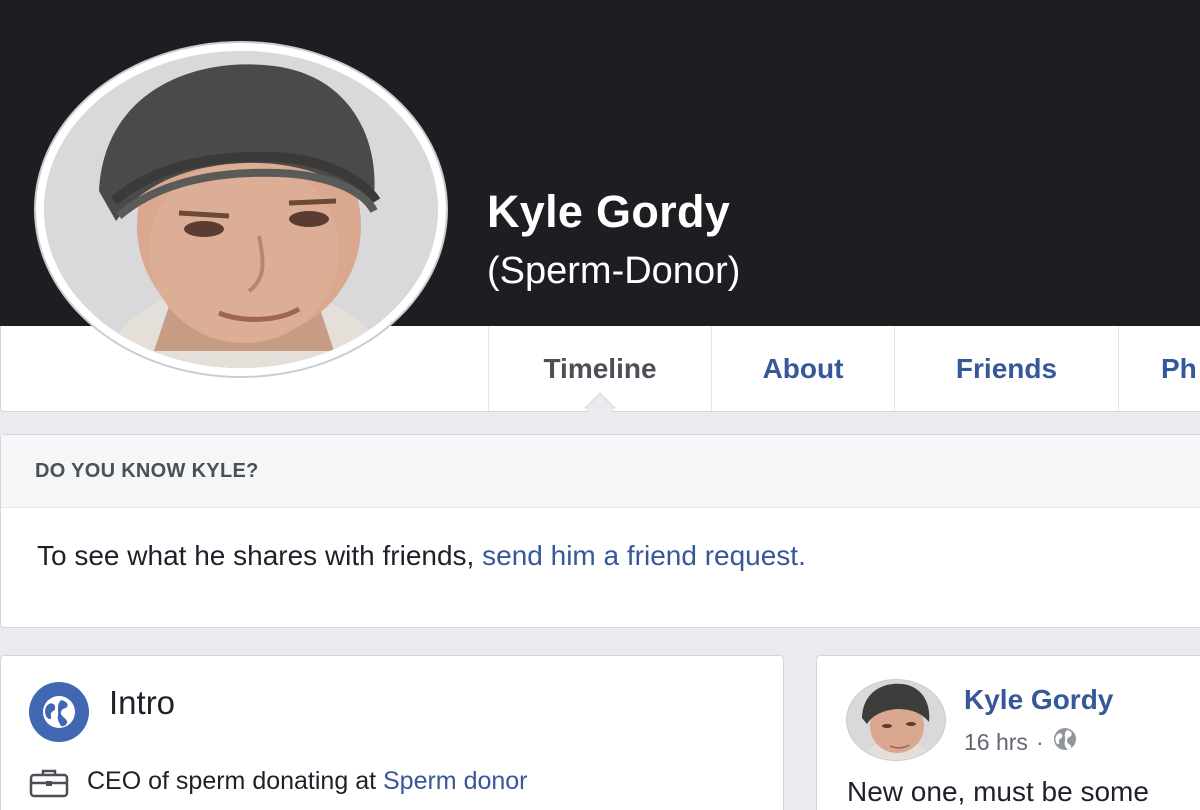 The width and height of the screenshot is (1200, 810). I want to click on work-text: CEO of sperm donating at, so click(235, 781).